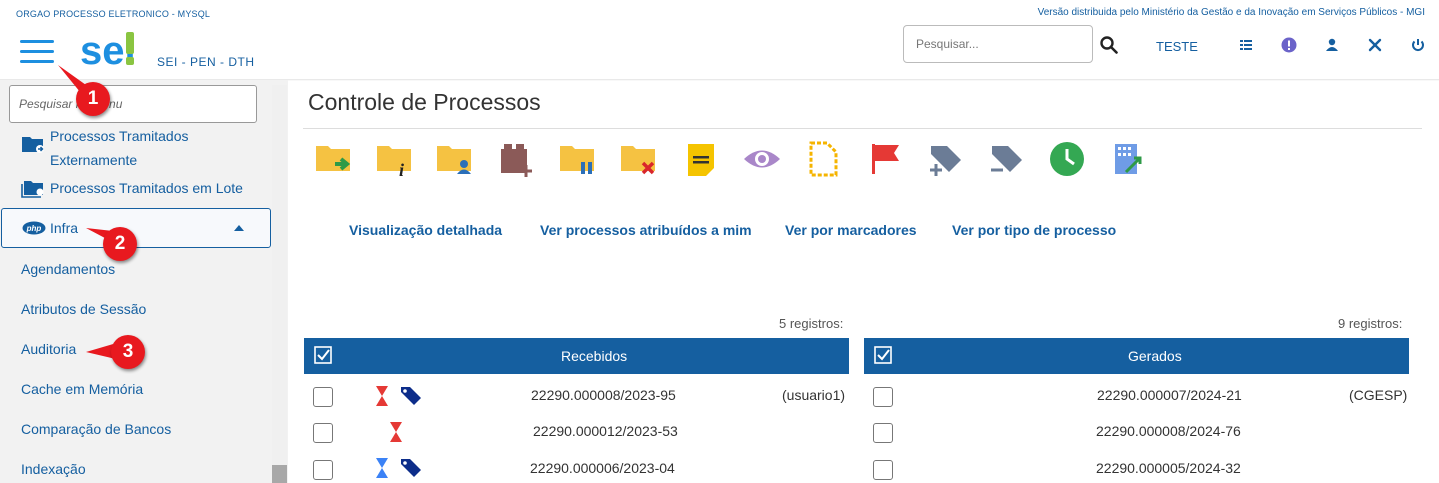  I want to click on tools-icon, so click(1375, 45).